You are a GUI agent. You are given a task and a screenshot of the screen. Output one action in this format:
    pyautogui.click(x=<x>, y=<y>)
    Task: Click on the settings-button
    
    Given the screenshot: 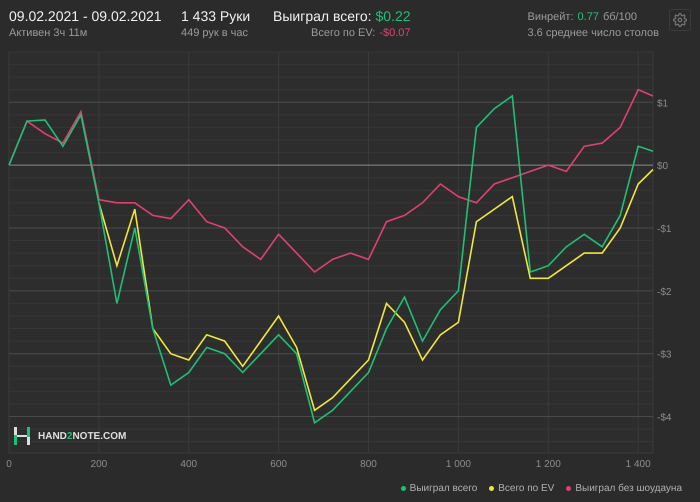 What is the action you would take?
    pyautogui.click(x=680, y=20)
    